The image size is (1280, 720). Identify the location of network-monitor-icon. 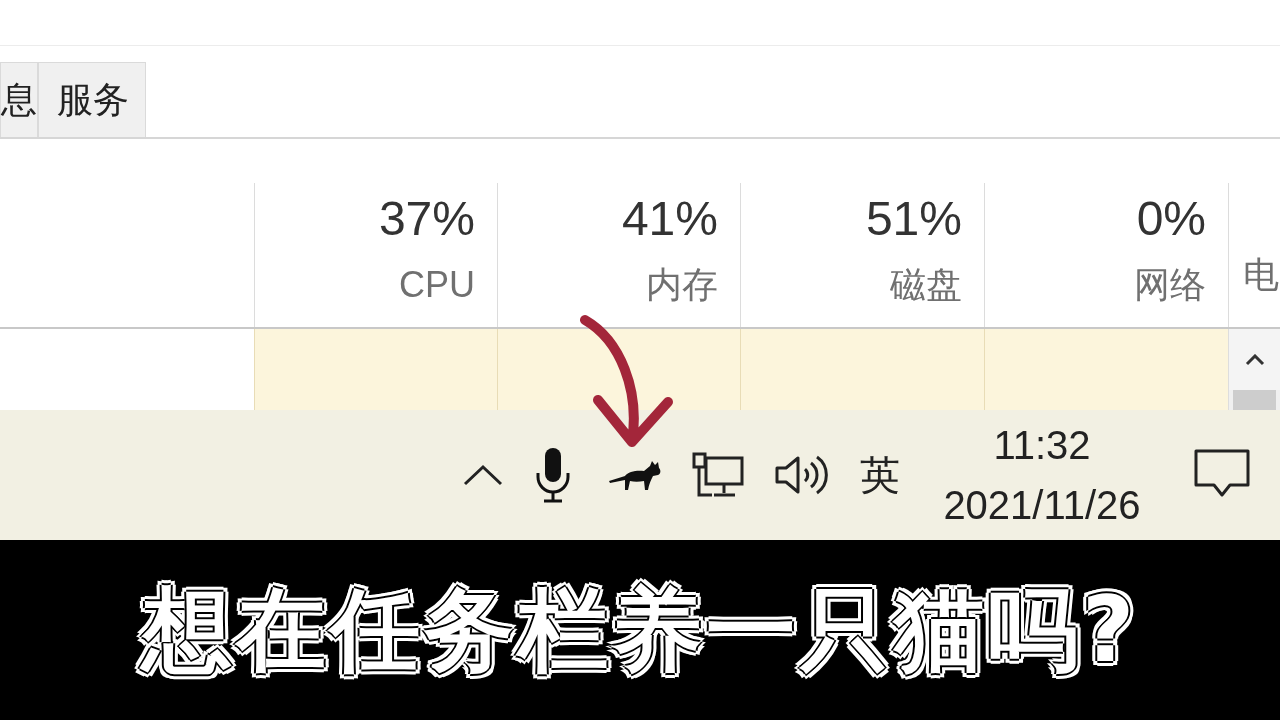
(718, 475).